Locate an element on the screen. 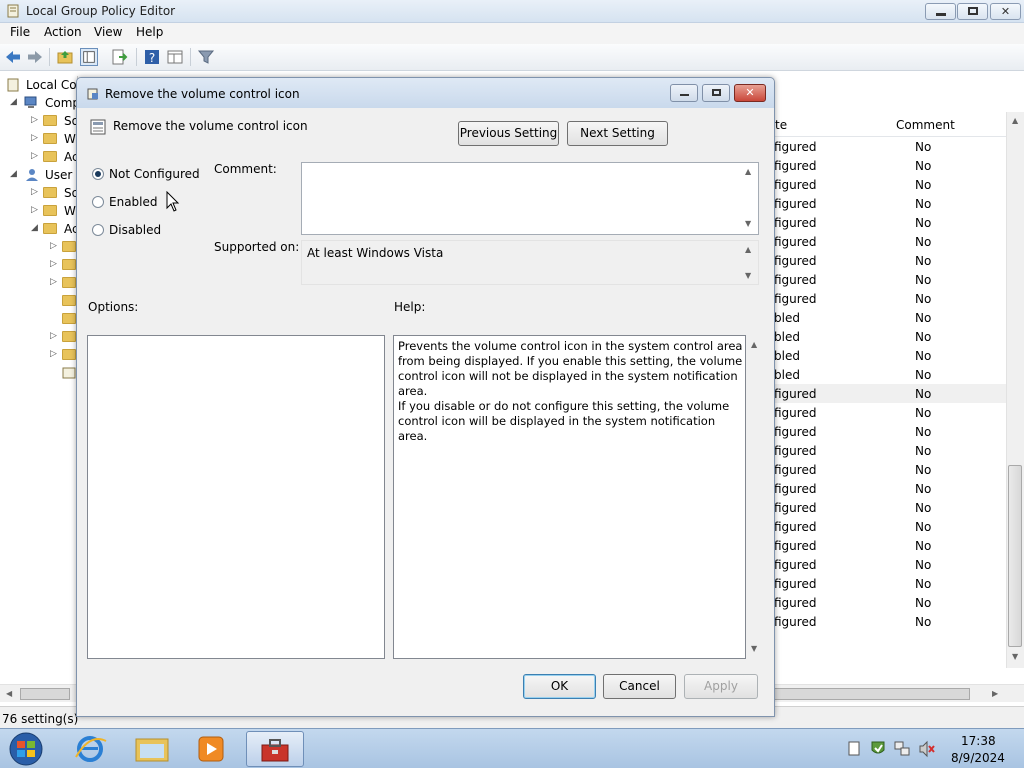 This screenshot has height=768, width=1024. taskbar-gpedit-button is located at coordinates (275, 749).